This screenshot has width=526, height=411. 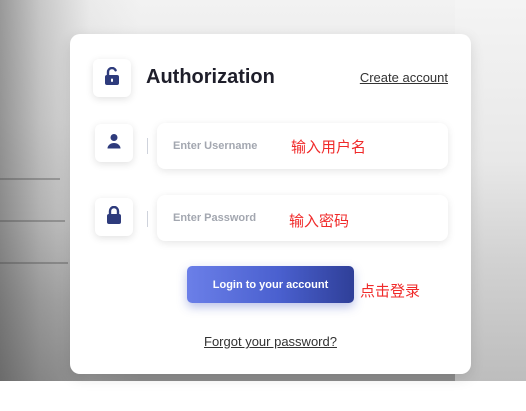 I want to click on lock-icon, so click(x=114, y=217).